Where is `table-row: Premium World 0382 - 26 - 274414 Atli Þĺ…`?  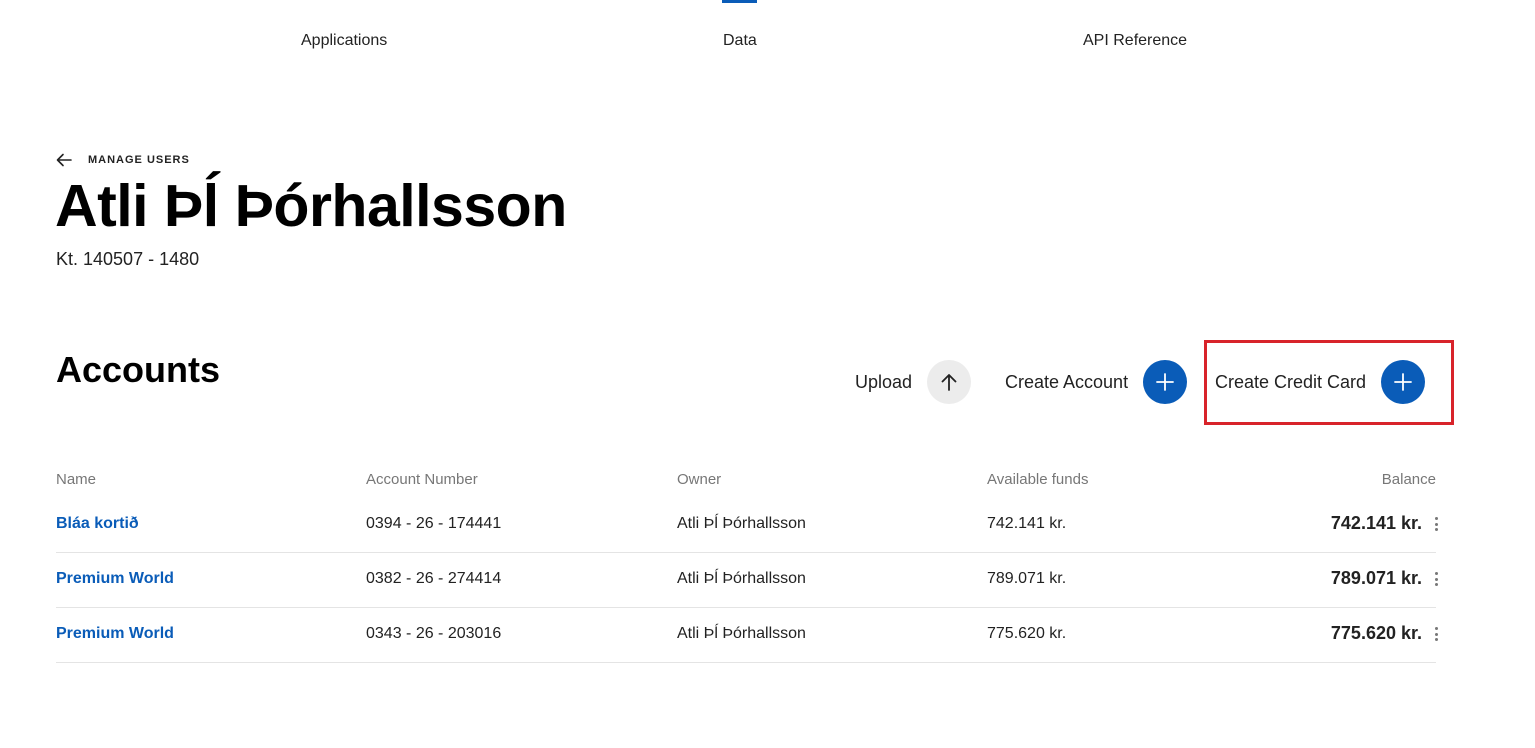
table-row: Premium World 0382 - 26 - 274414 Atli Þĺ… is located at coordinates (747, 580).